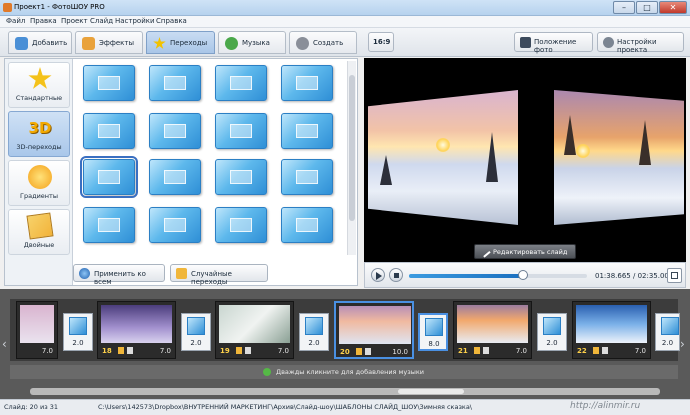 The height and width of the screenshot is (415, 690). What do you see at coordinates (352, 148) in the screenshot?
I see `scrollbar-thumb` at bounding box center [352, 148].